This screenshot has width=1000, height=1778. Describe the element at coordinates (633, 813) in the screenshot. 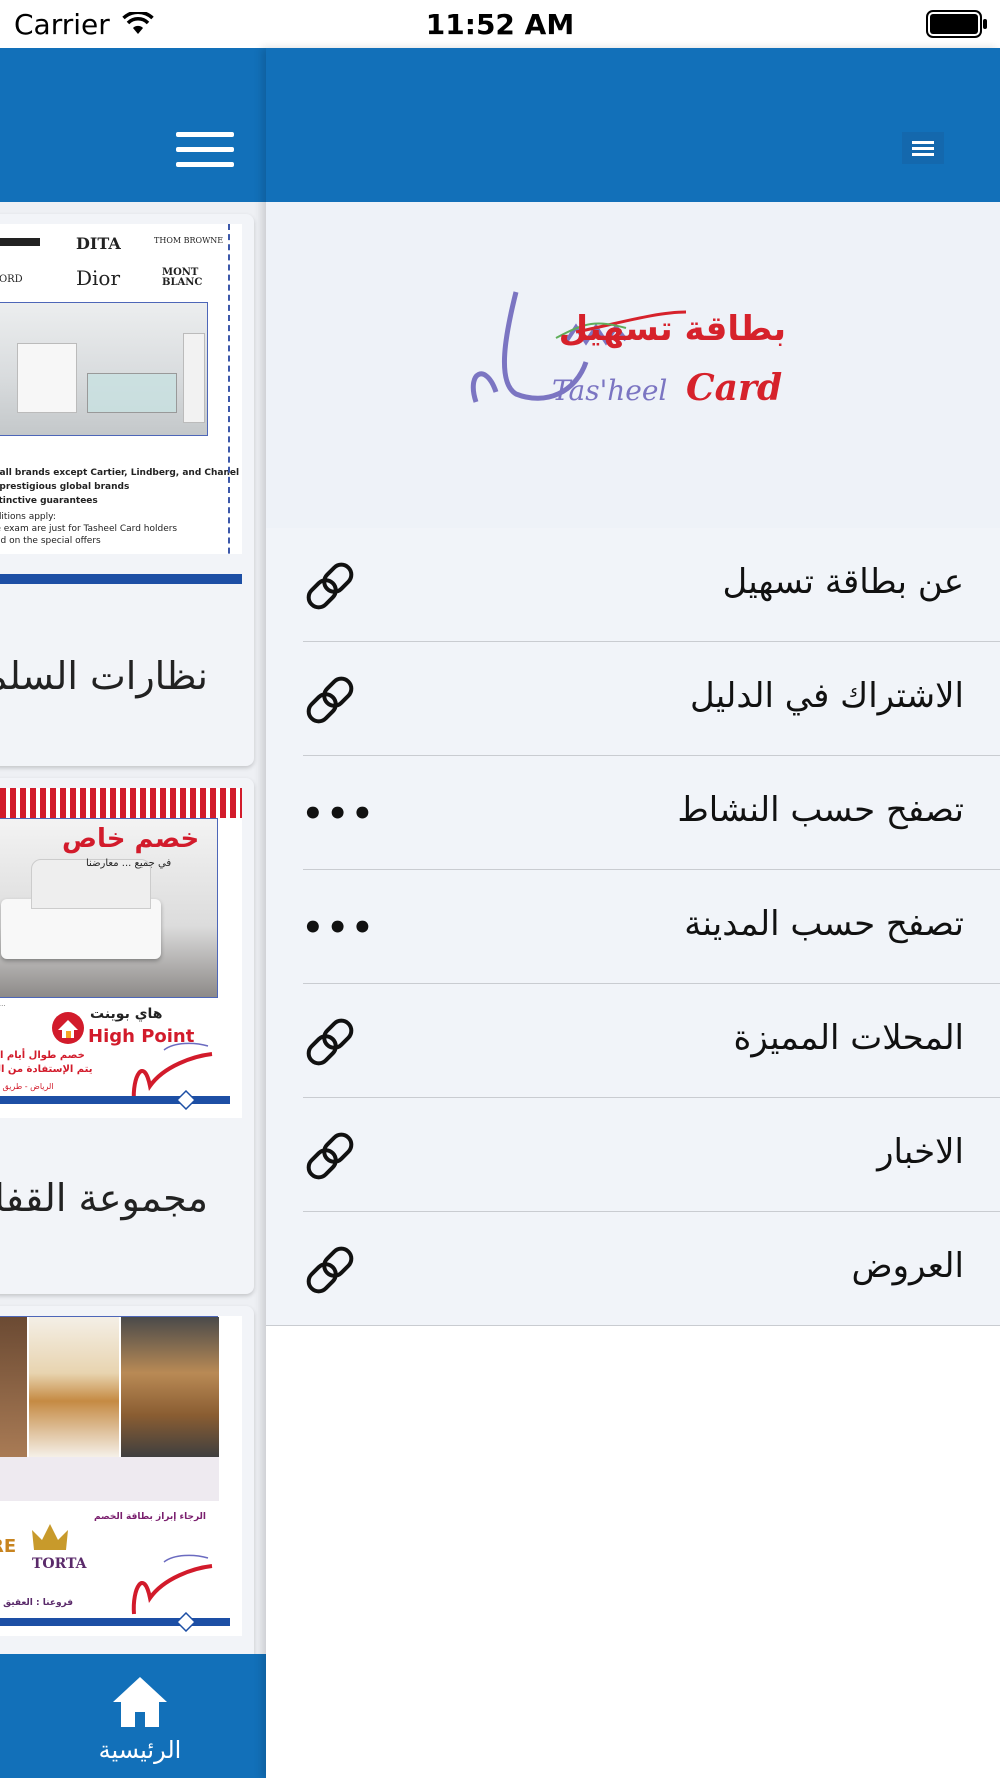

I see `menu-item-browse-activity: ••• تصفح حسب النشاط` at that location.